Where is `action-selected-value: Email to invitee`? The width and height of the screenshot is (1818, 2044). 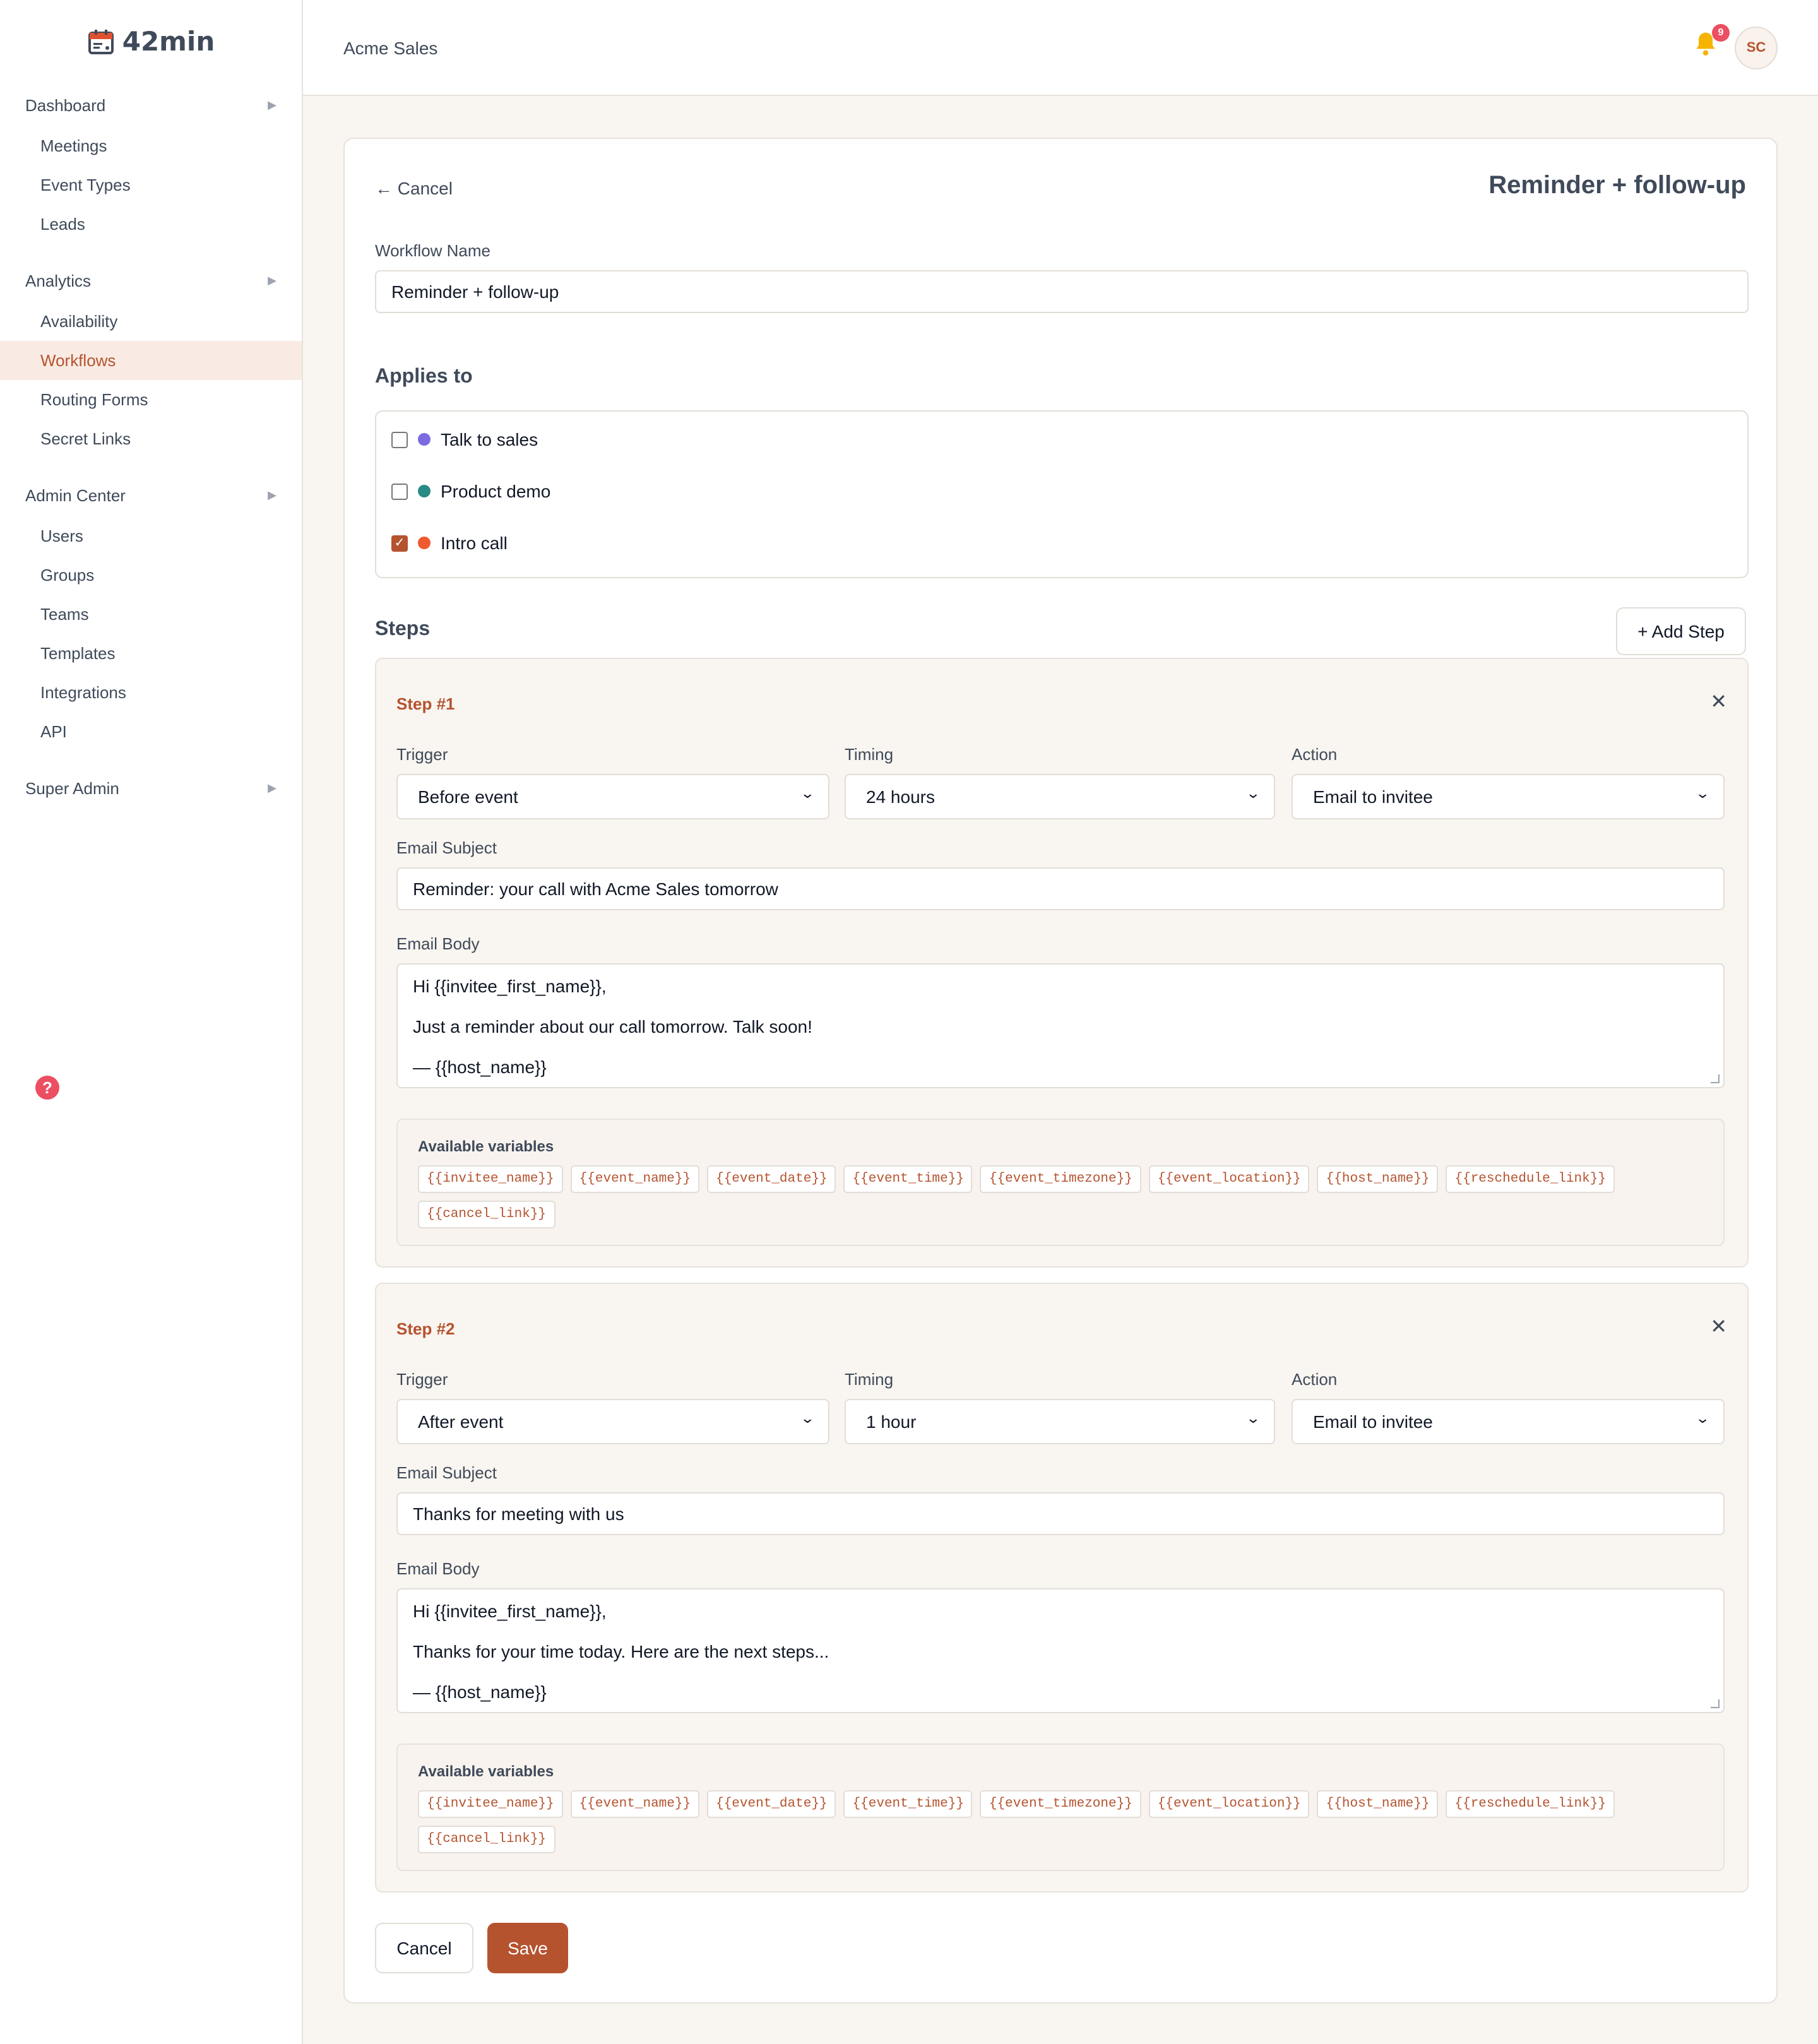 action-selected-value: Email to invitee is located at coordinates (1373, 1422).